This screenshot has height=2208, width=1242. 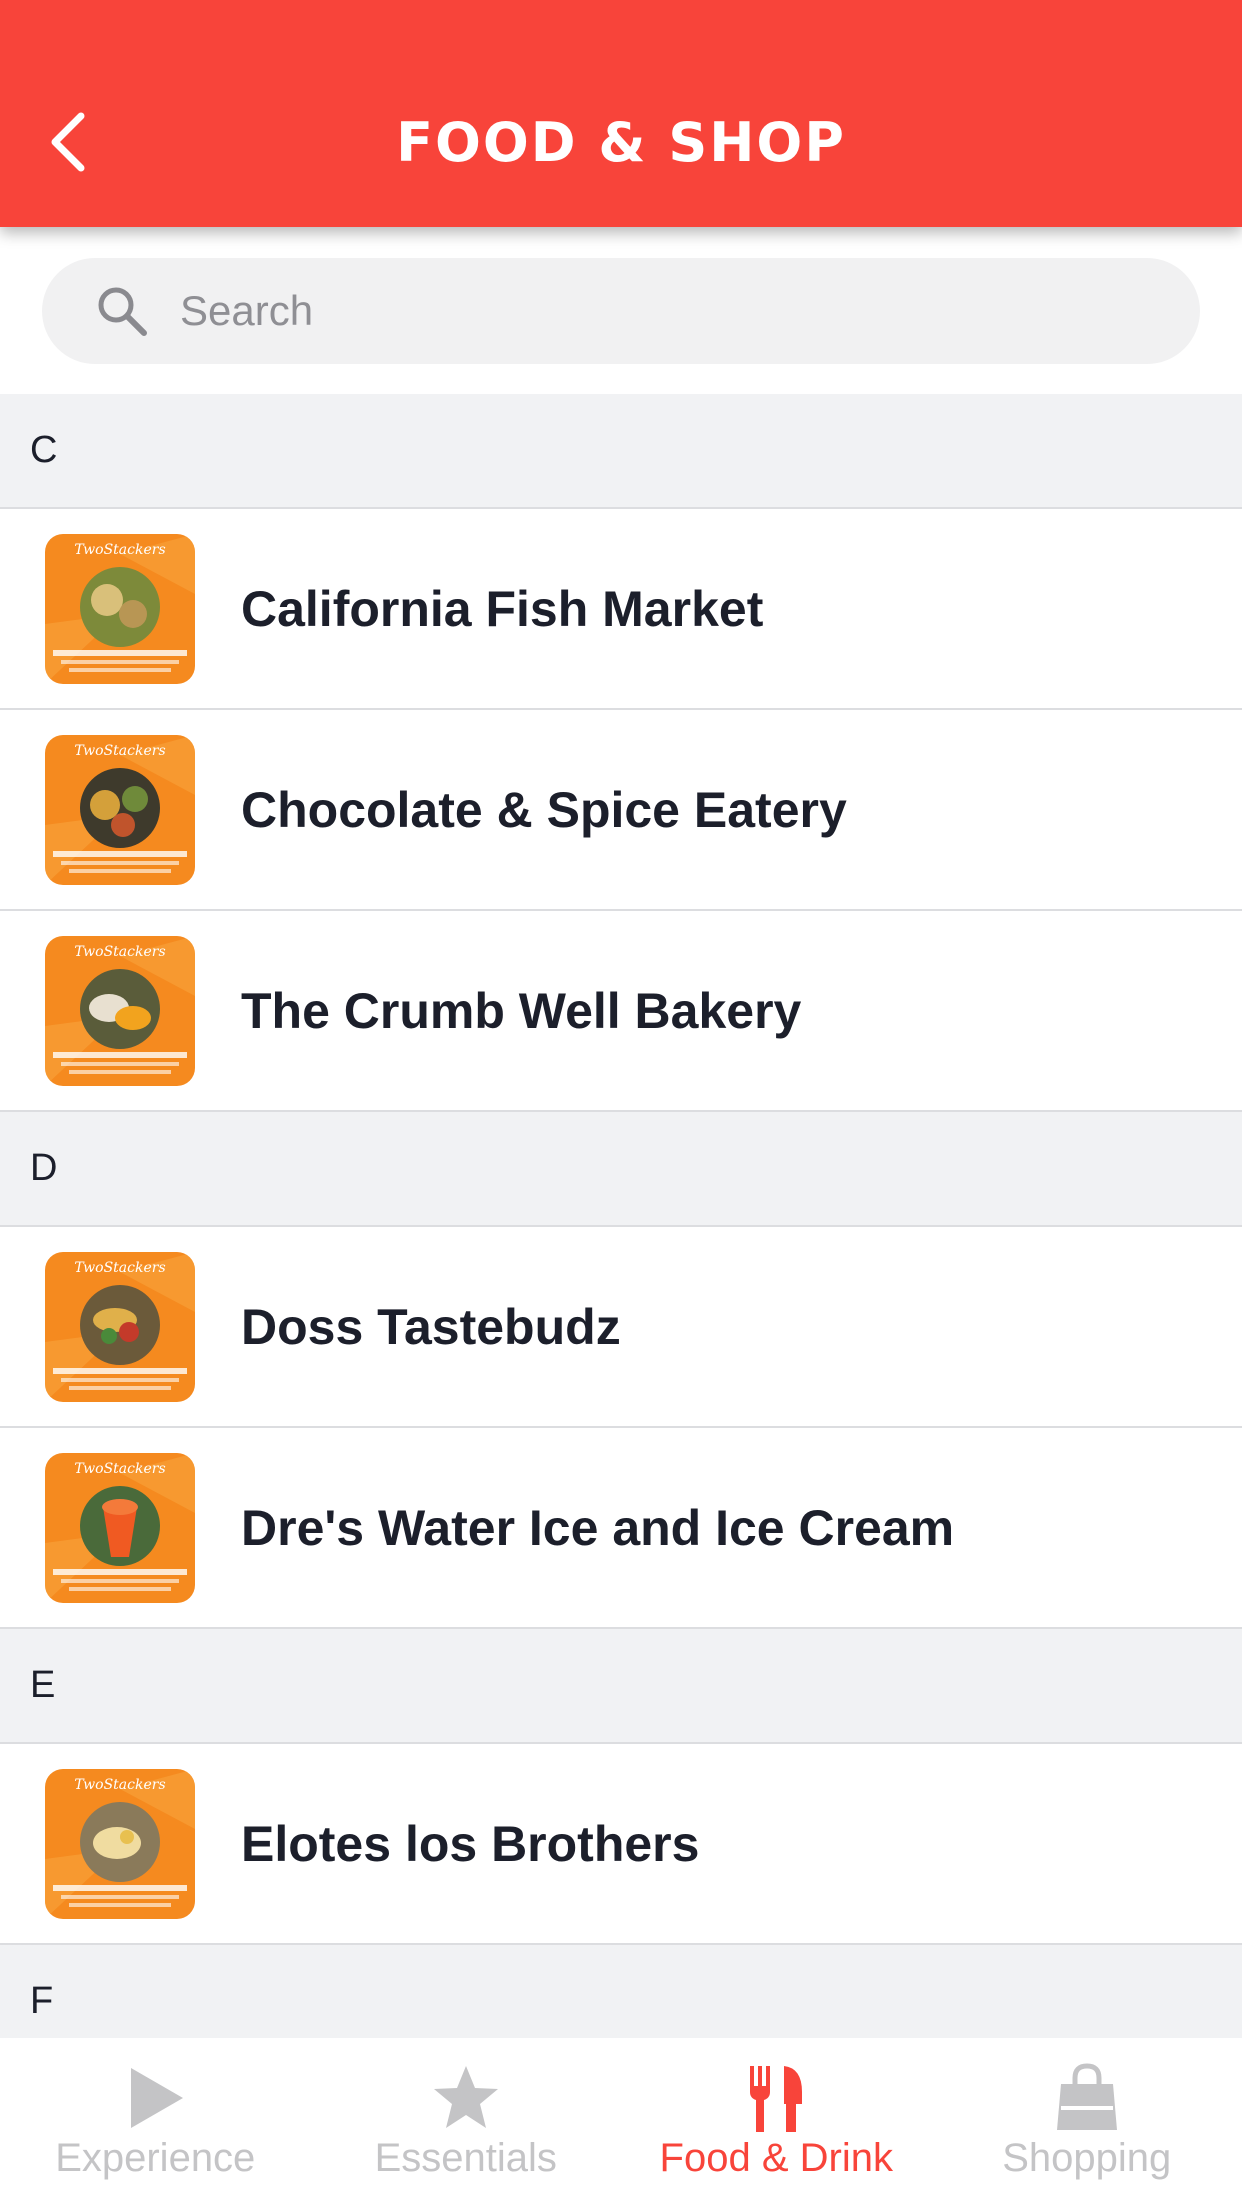 I want to click on search-bar-container, so click(x=621, y=310).